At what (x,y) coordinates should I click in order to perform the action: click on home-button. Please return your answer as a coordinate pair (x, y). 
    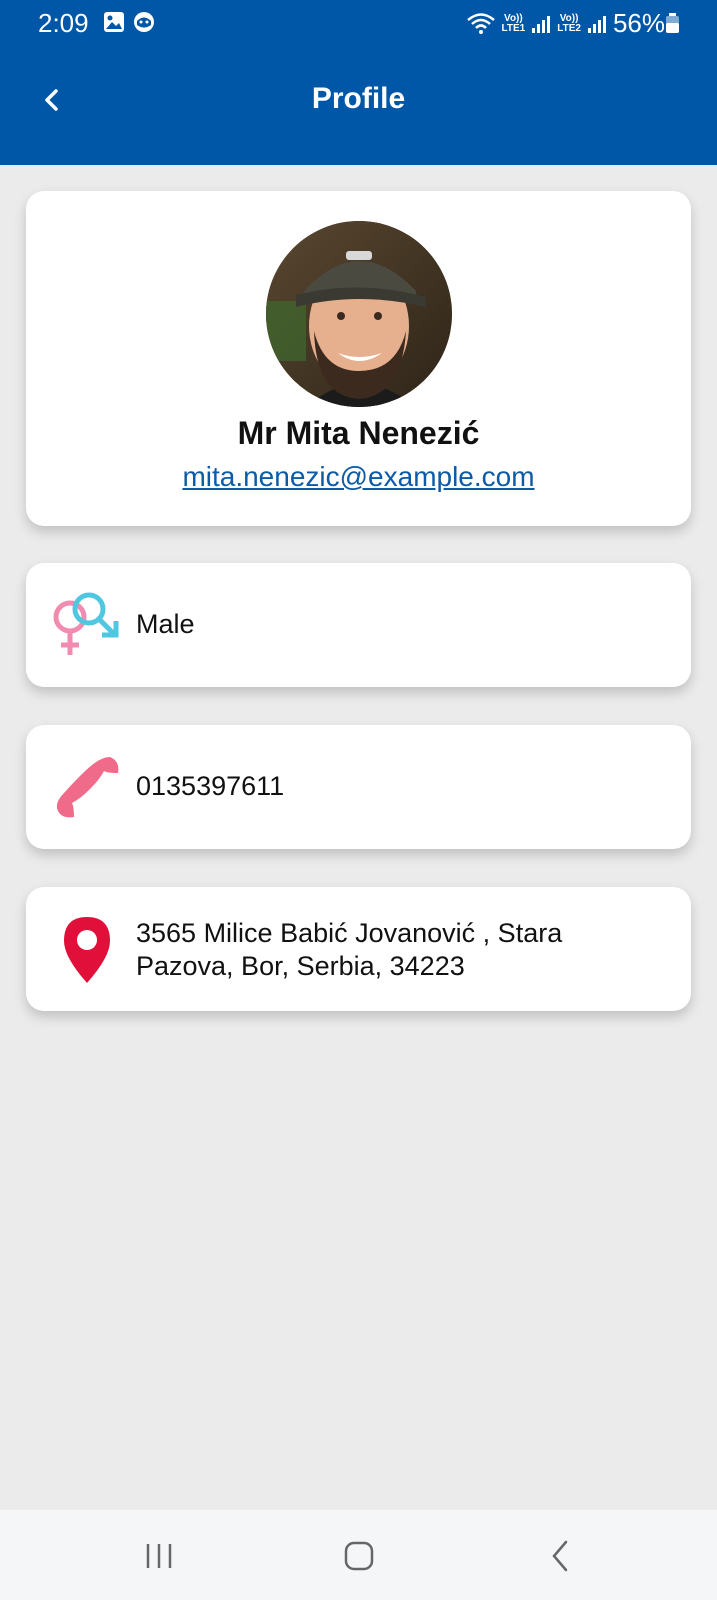
    Looking at the image, I should click on (359, 1556).